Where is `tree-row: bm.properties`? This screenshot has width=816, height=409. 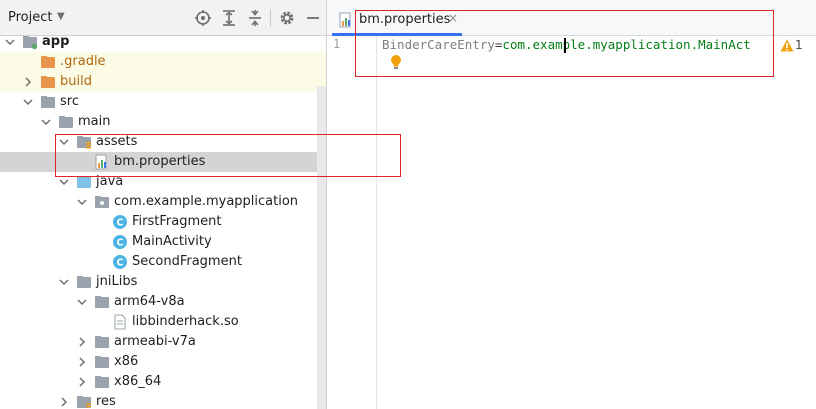 tree-row: bm.properties is located at coordinates (163, 162).